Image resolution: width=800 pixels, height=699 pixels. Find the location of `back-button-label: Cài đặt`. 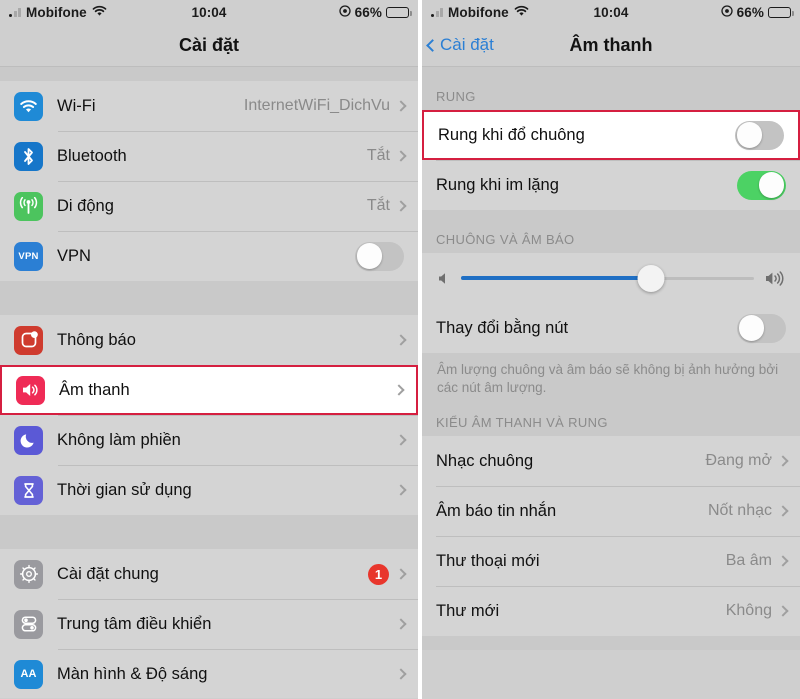

back-button-label: Cài đặt is located at coordinates (467, 44).